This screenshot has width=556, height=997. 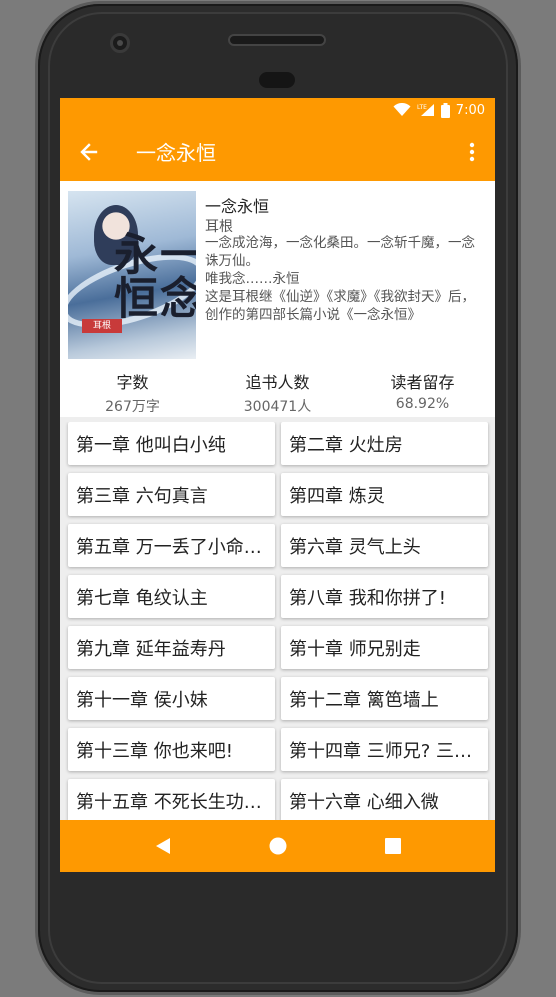 What do you see at coordinates (277, 151) in the screenshot?
I see `app-bar: 一念永恒` at bounding box center [277, 151].